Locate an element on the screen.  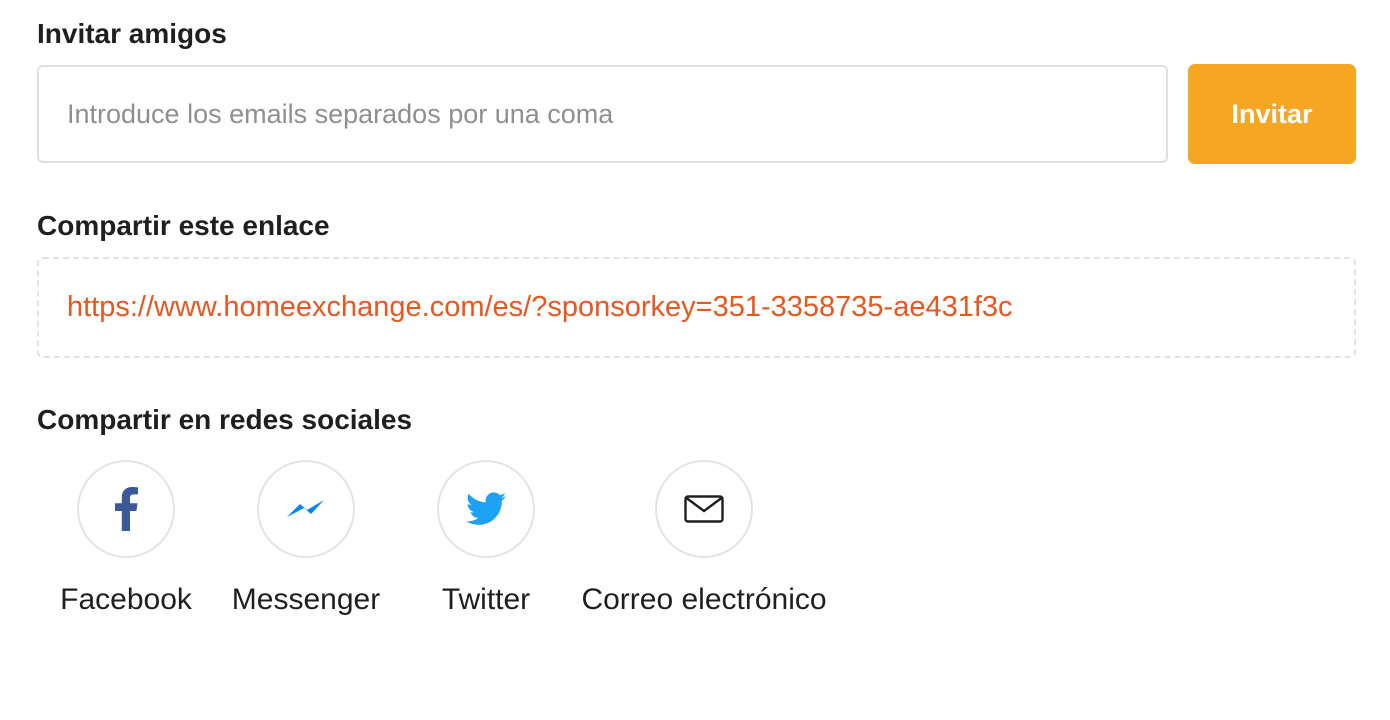
twitter-icon is located at coordinates (486, 508).